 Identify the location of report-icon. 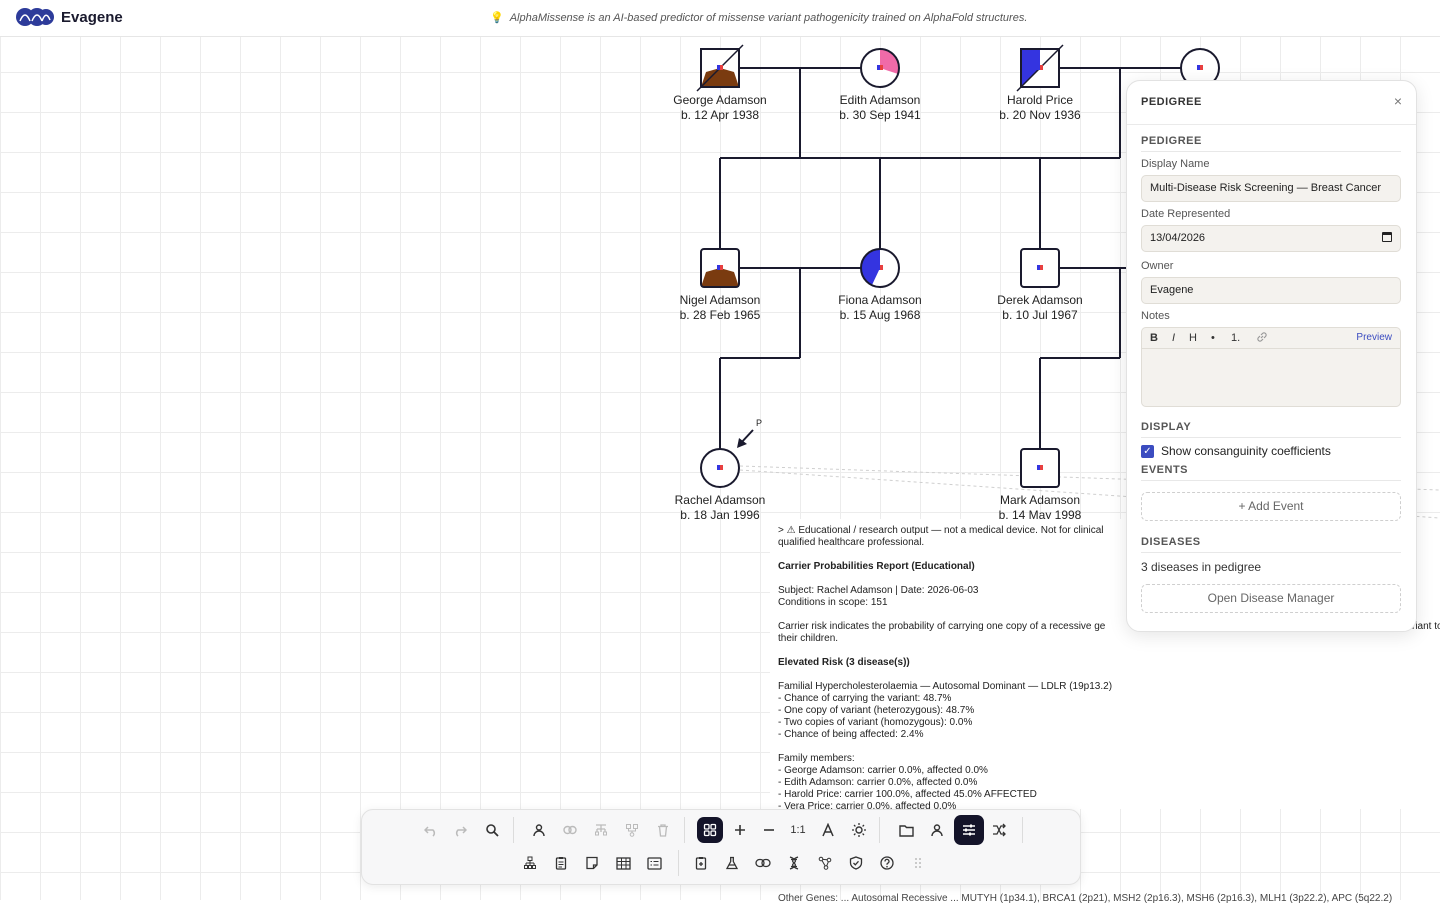
(701, 863).